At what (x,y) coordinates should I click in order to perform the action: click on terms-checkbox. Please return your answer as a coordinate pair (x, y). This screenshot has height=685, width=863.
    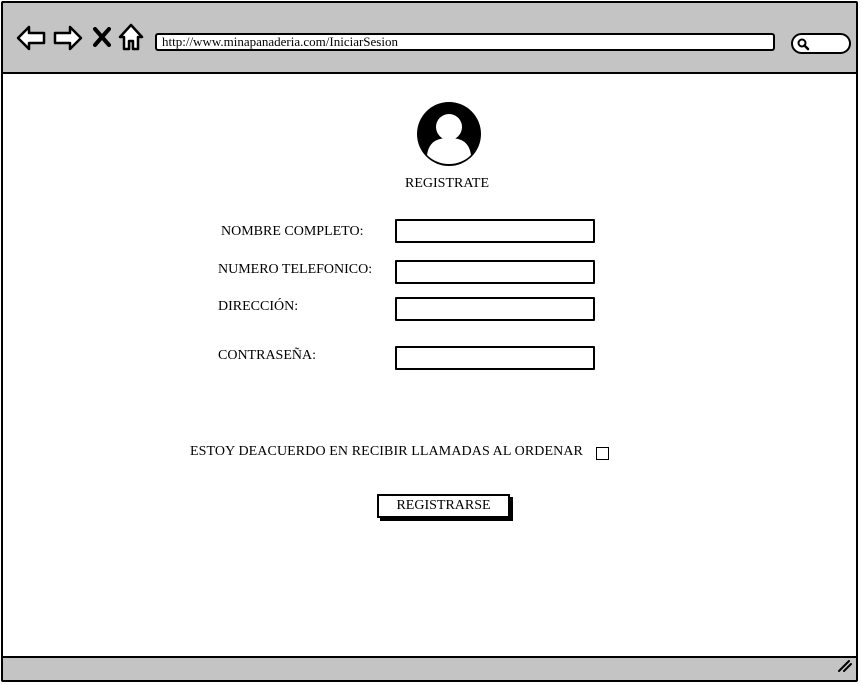
    Looking at the image, I should click on (602, 453).